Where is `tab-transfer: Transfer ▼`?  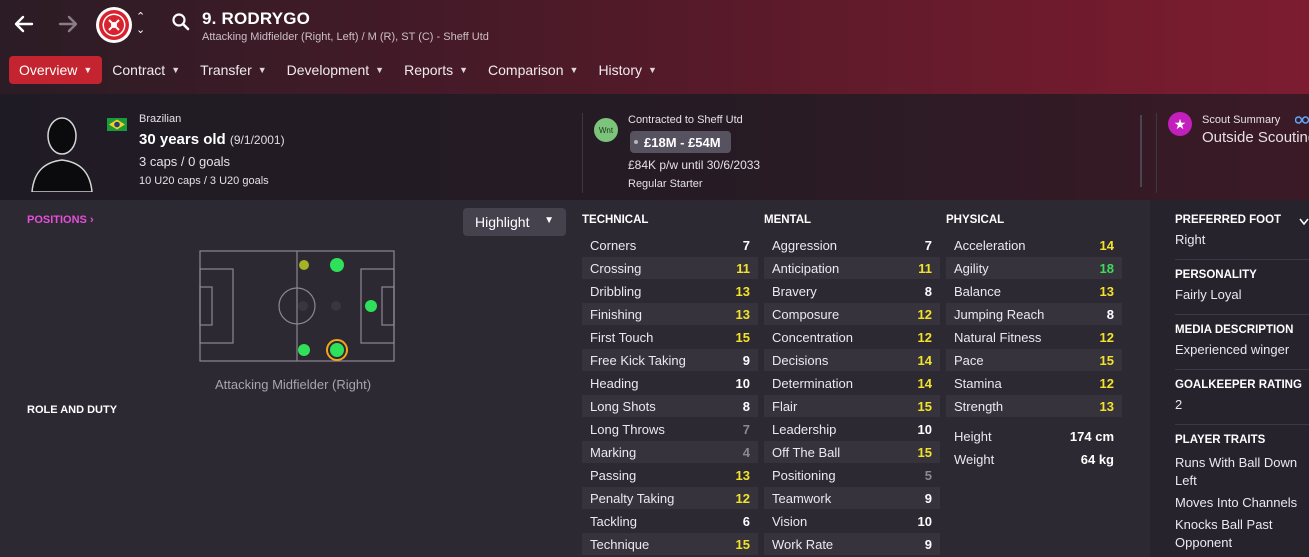 tab-transfer: Transfer ▼ is located at coordinates (233, 70).